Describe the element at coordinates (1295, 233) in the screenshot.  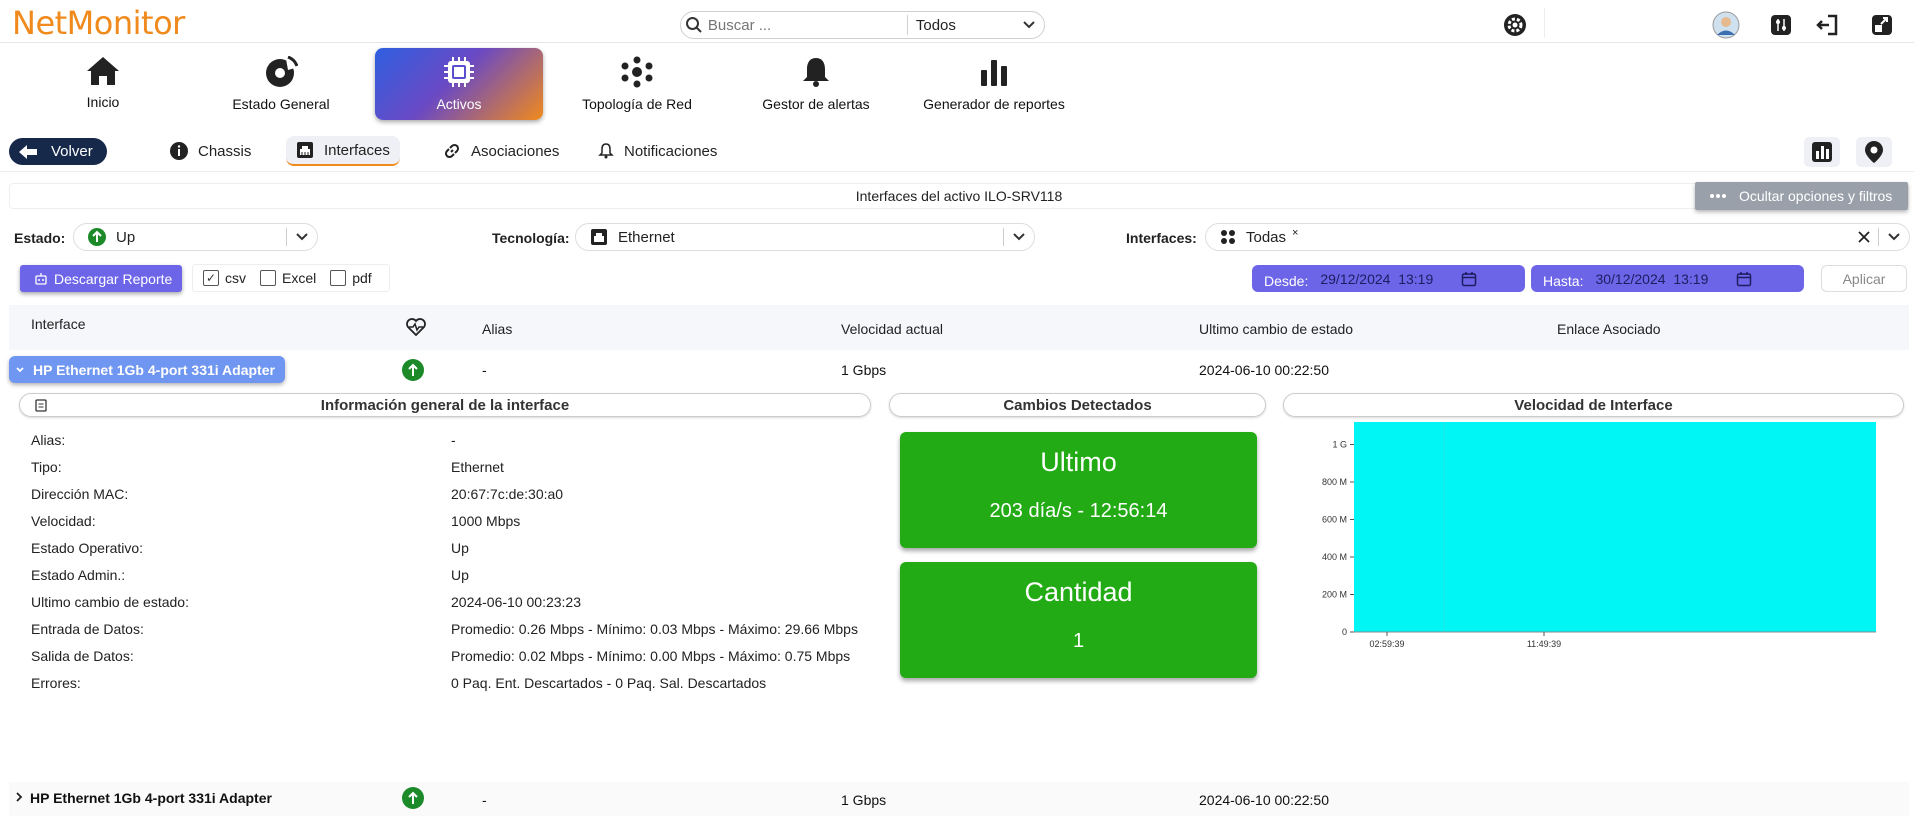
I see `chip-remove-button: ×` at that location.